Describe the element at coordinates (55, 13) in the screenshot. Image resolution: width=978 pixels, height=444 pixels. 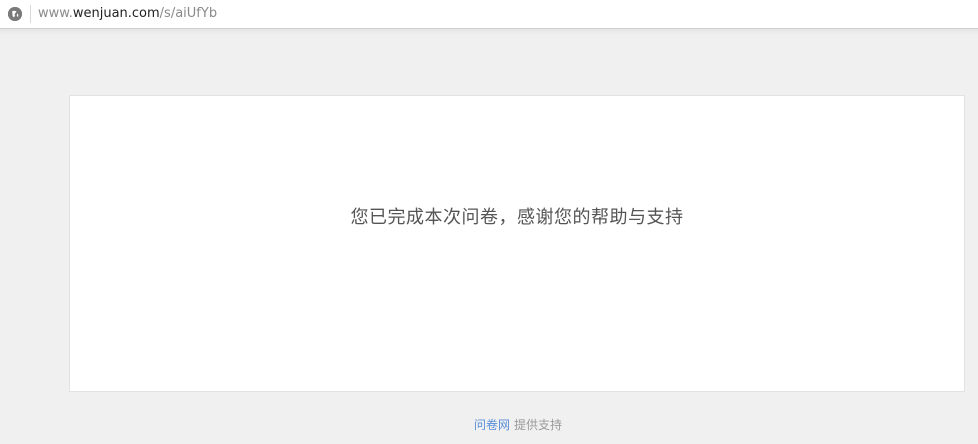
I see `url-prefix: www.` at that location.